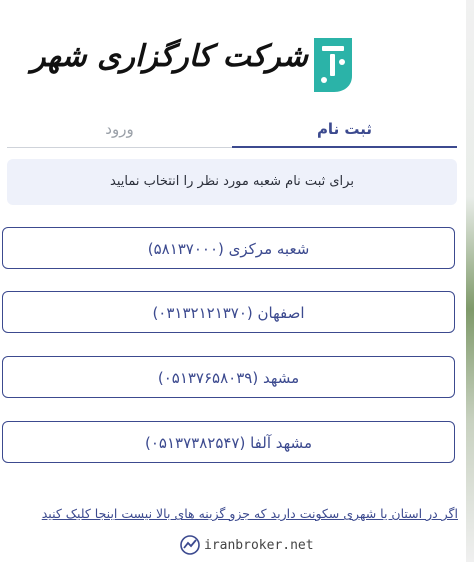  Describe the element at coordinates (119, 132) in the screenshot. I see `tab-login: ورود` at that location.